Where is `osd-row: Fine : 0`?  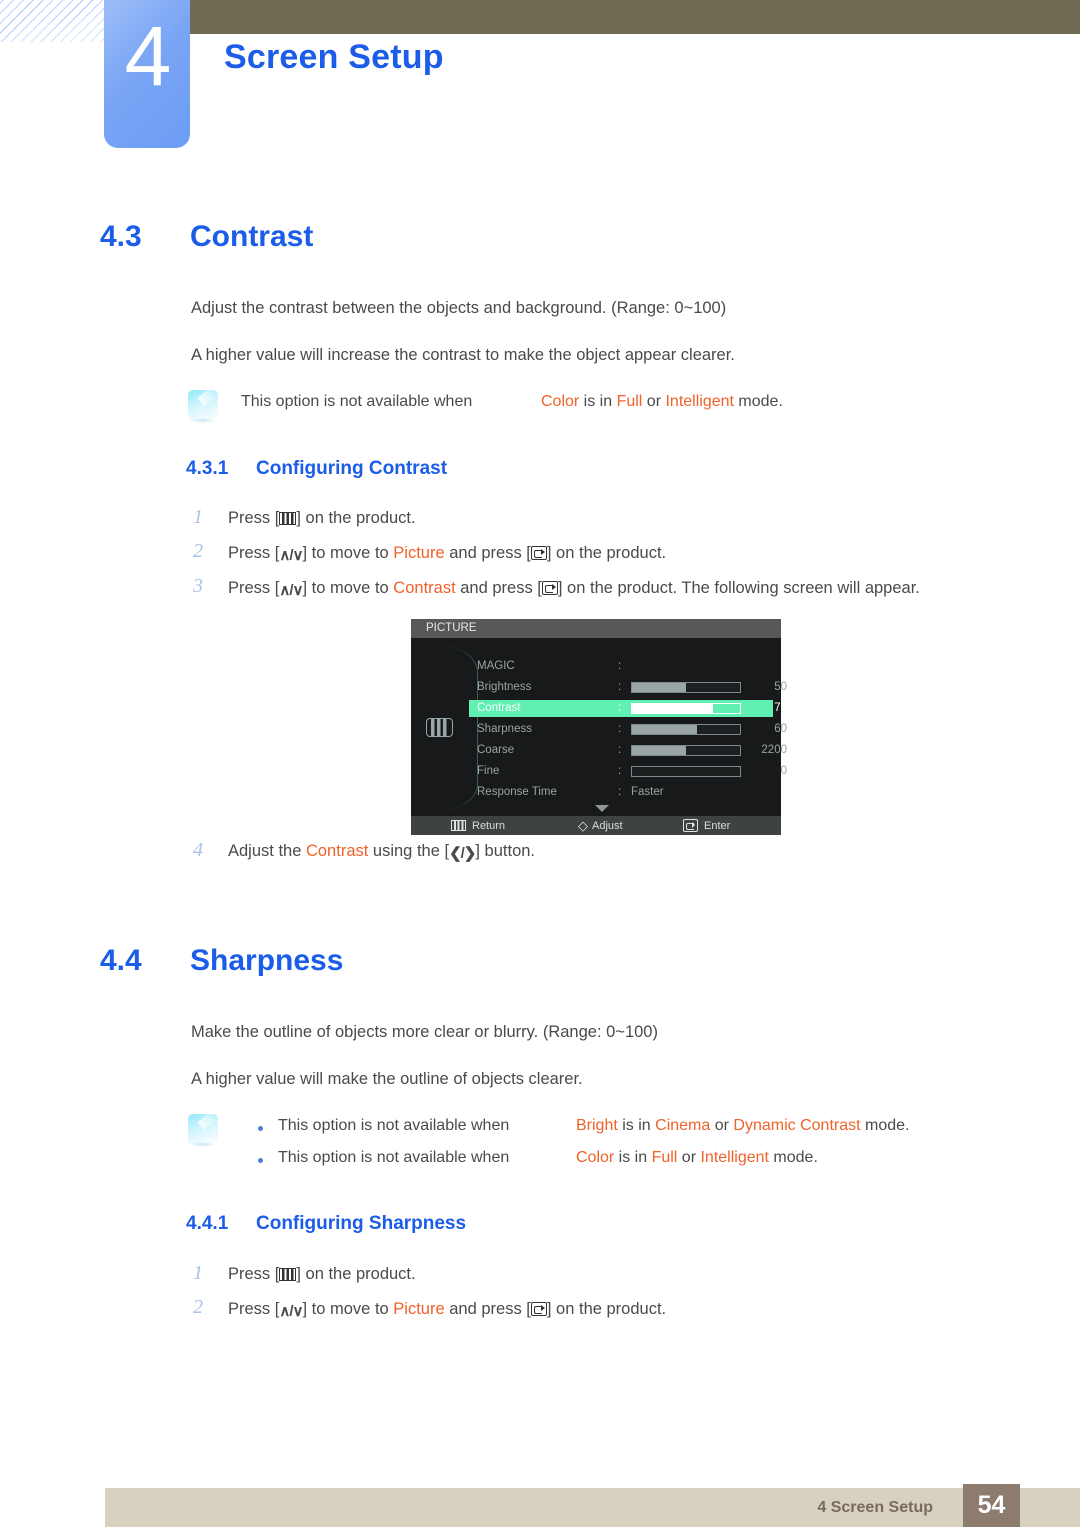 osd-row: Fine : 0 is located at coordinates (628, 771).